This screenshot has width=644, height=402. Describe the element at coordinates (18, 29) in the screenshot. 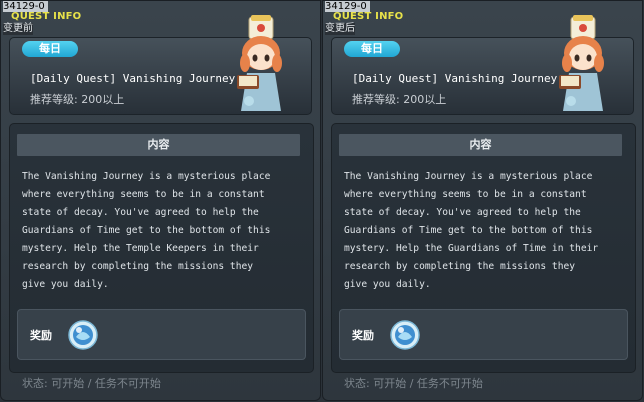

I see `variant-label: 变更前` at that location.